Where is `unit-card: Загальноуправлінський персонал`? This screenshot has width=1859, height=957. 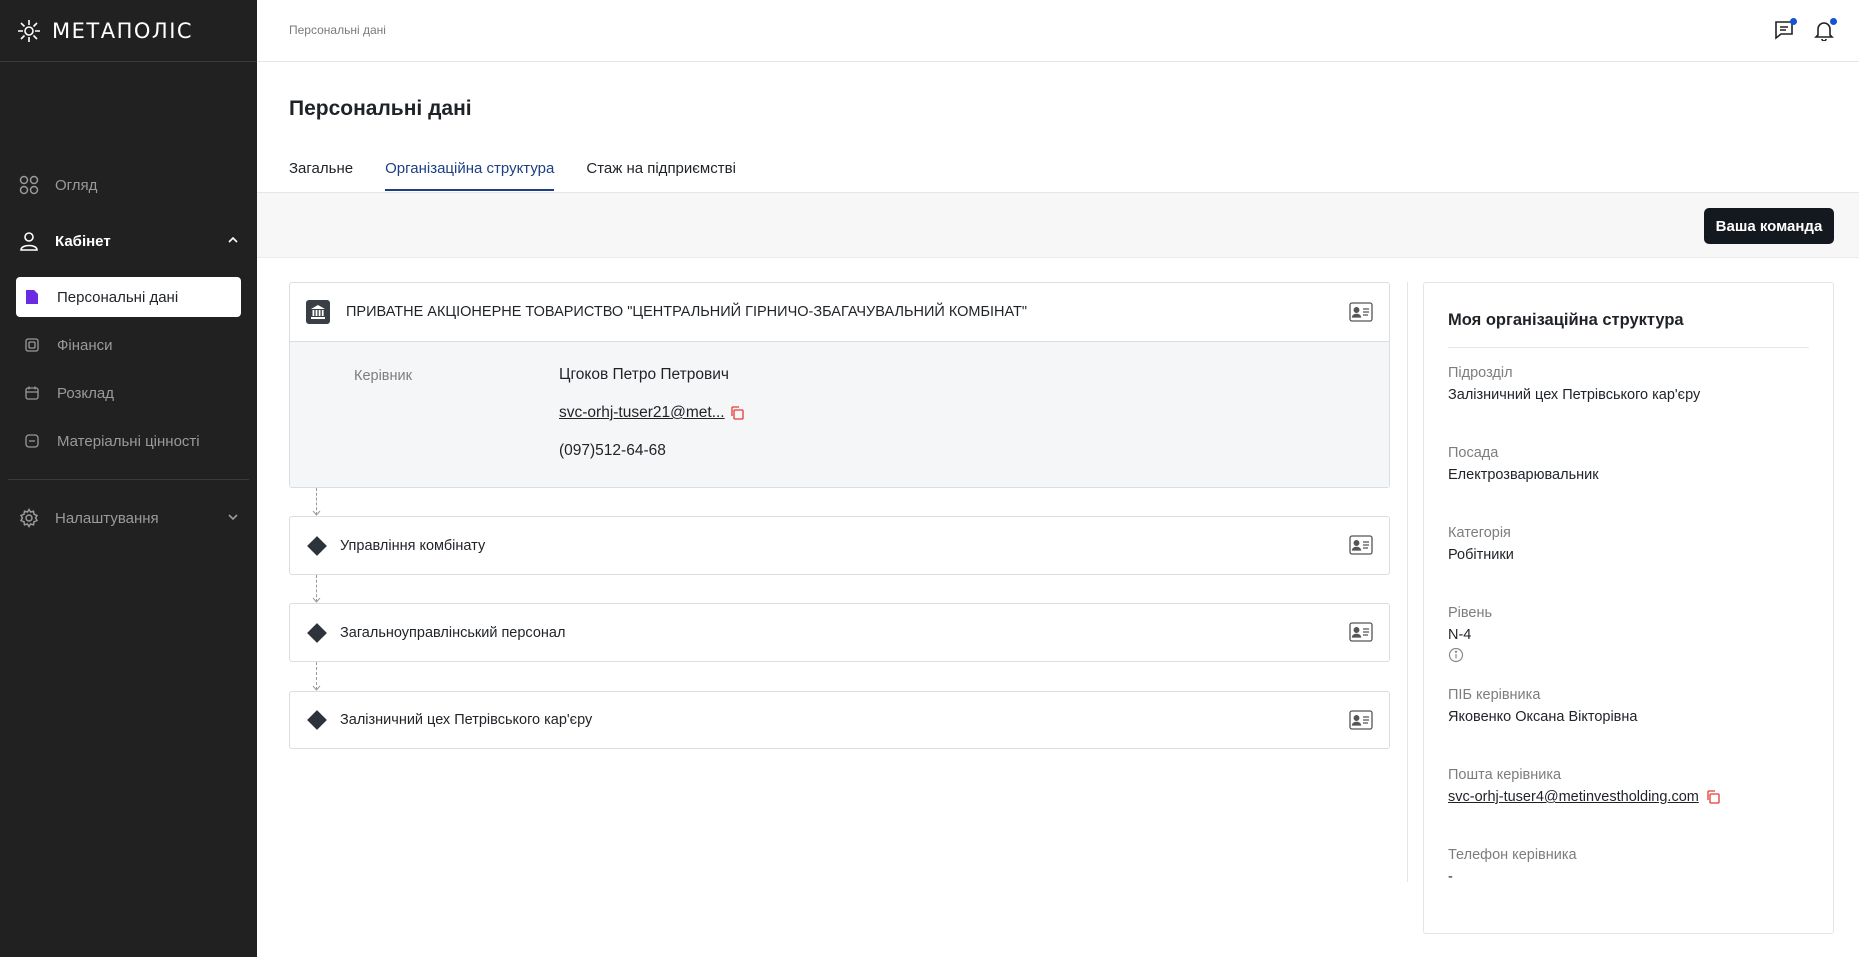
unit-card: Загальноуправлінський персонал is located at coordinates (839, 632).